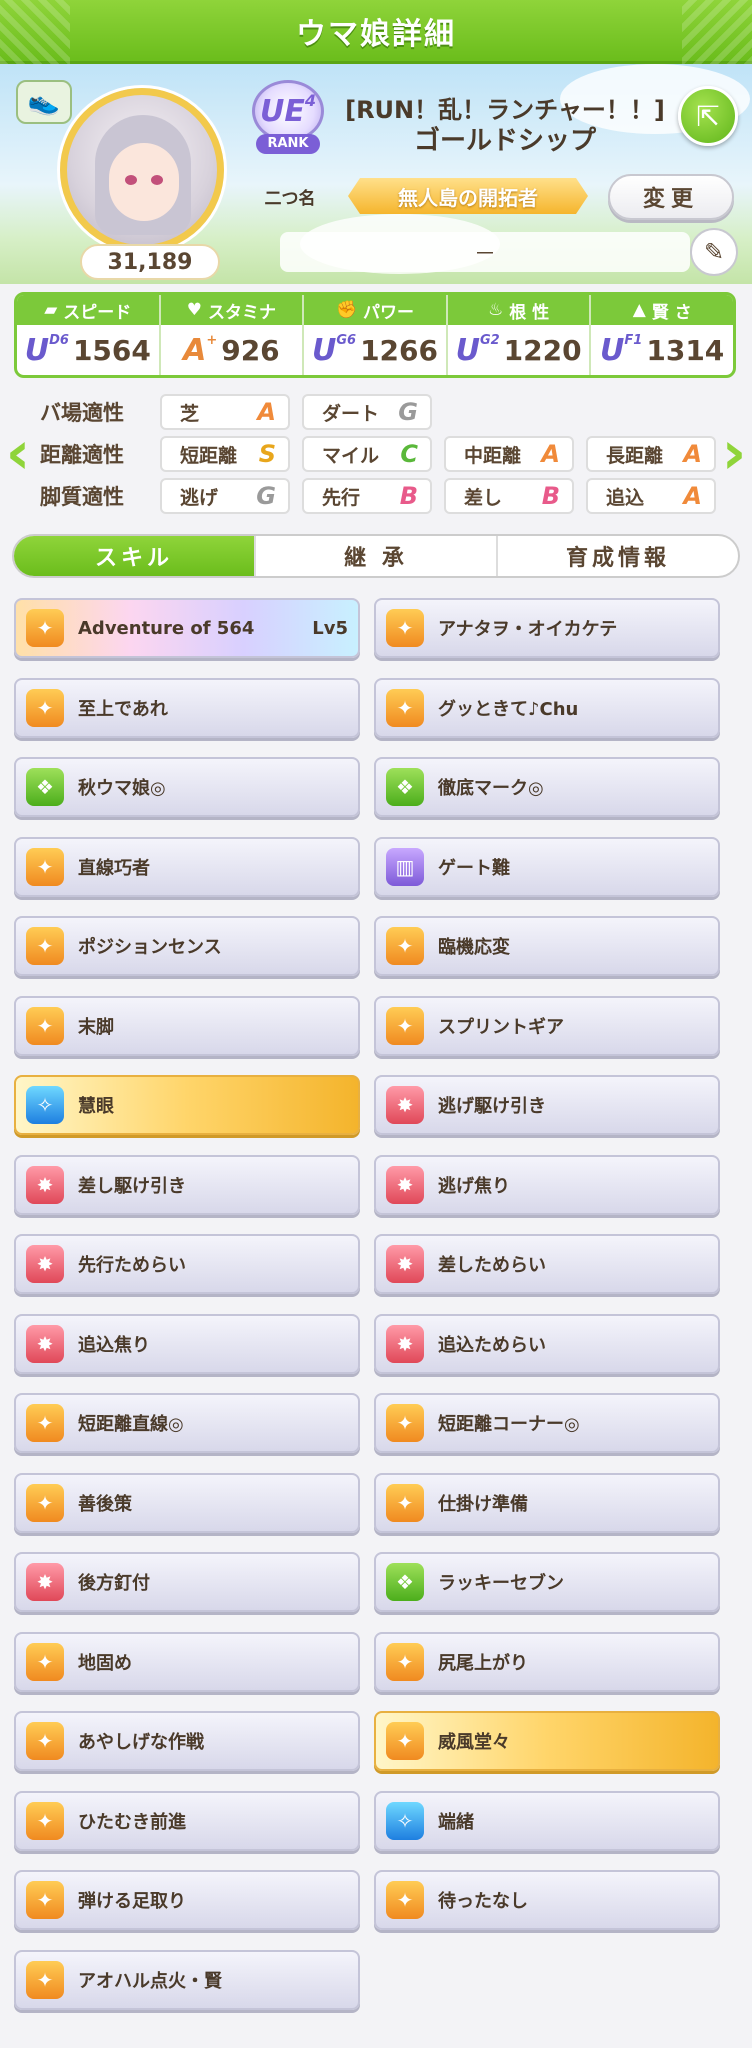  Describe the element at coordinates (639, 310) in the screenshot. I see `cap-icon: ▲` at that location.